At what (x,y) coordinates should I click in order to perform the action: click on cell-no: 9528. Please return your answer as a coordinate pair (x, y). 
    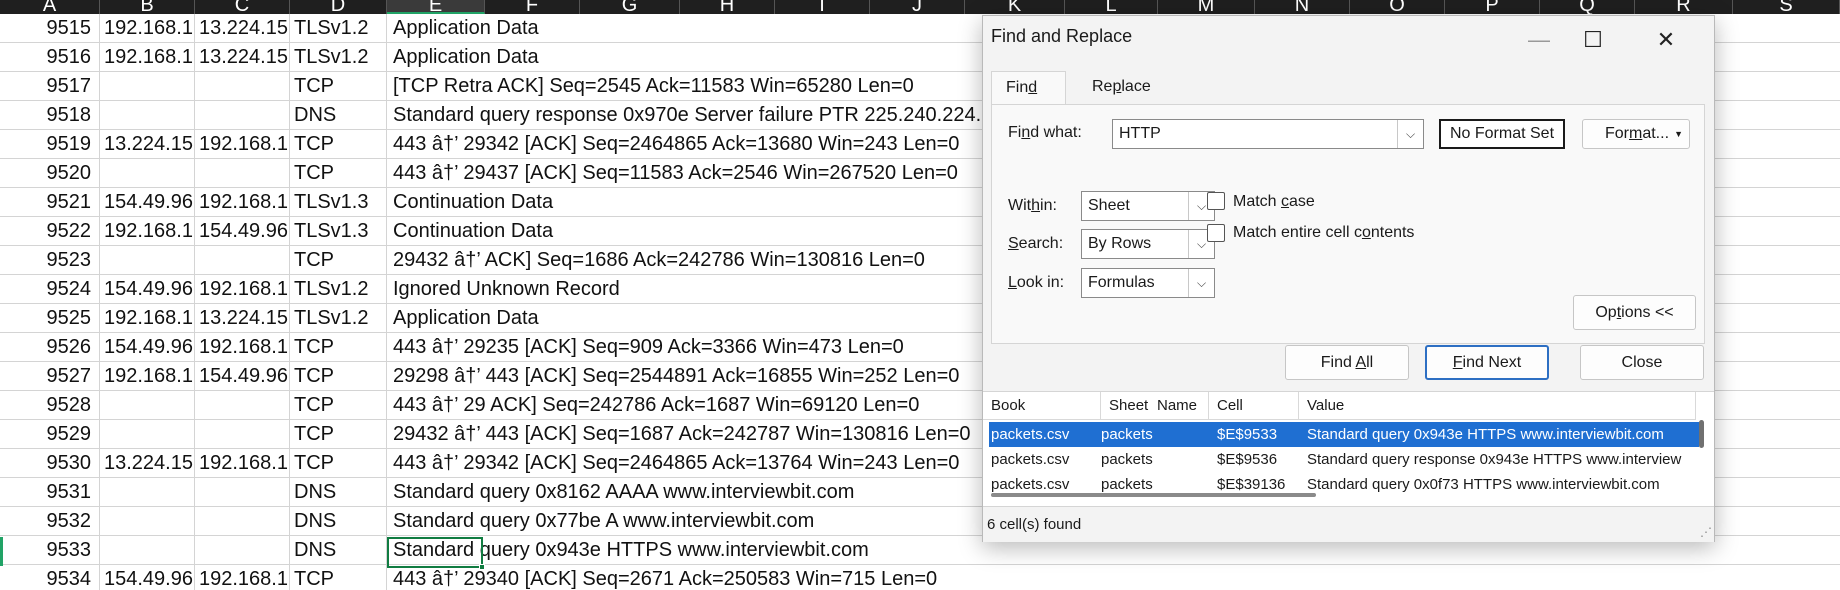
    Looking at the image, I should click on (50, 405).